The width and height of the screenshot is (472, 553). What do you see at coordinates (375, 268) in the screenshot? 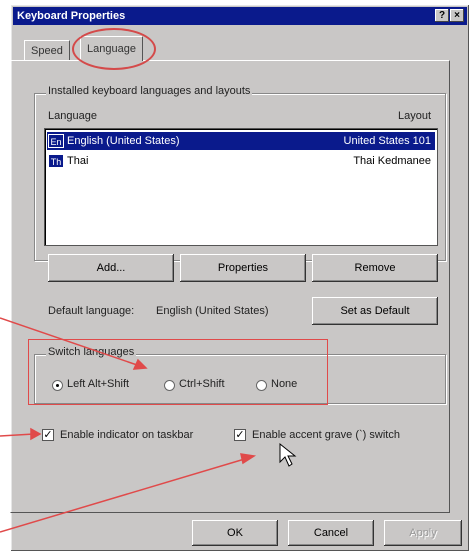
I see `remove-button: Remove` at bounding box center [375, 268].